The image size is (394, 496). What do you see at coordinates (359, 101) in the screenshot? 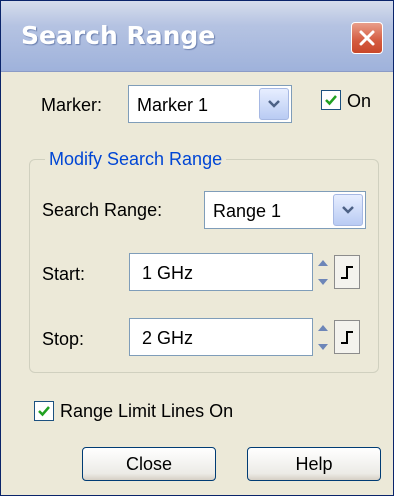
I see `marker-on-label: On` at bounding box center [359, 101].